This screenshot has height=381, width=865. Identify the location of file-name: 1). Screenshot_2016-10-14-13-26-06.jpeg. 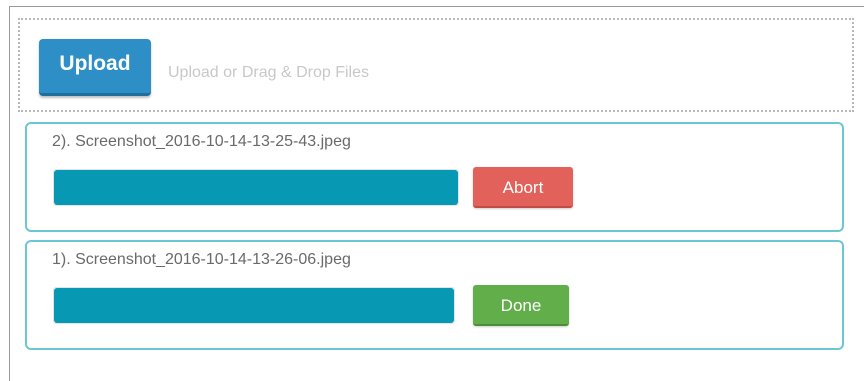
(201, 259).